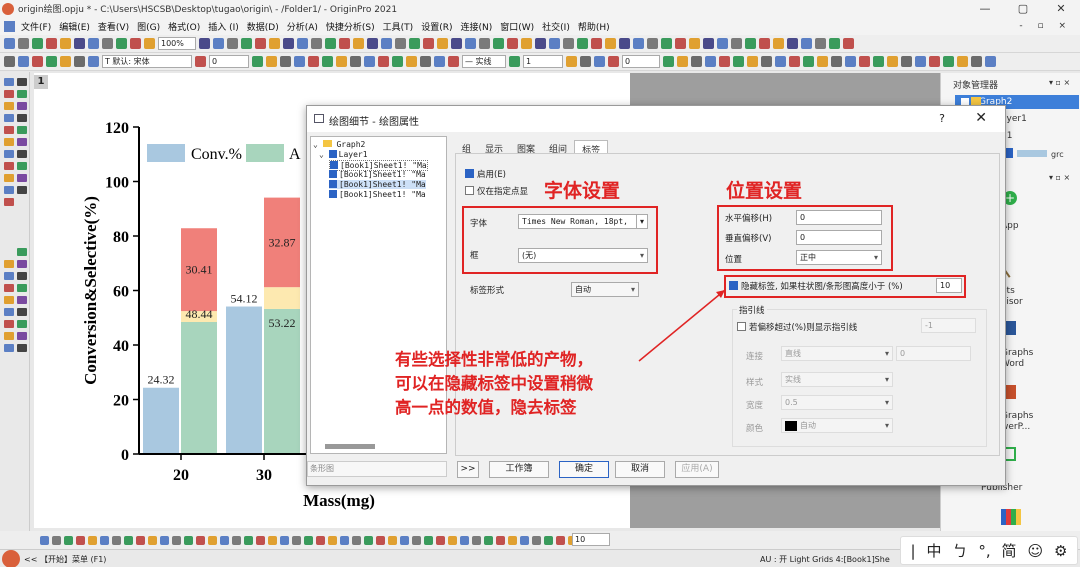 The width and height of the screenshot is (1080, 567). I want to click on menu-analysis: 分析(A), so click(302, 26).